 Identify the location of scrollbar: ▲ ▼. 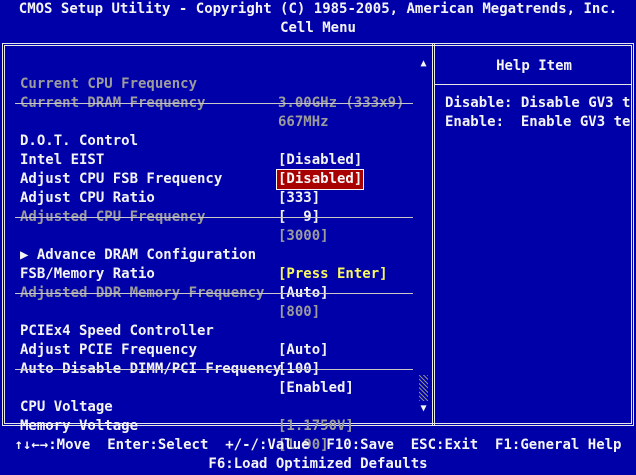
(423, 236).